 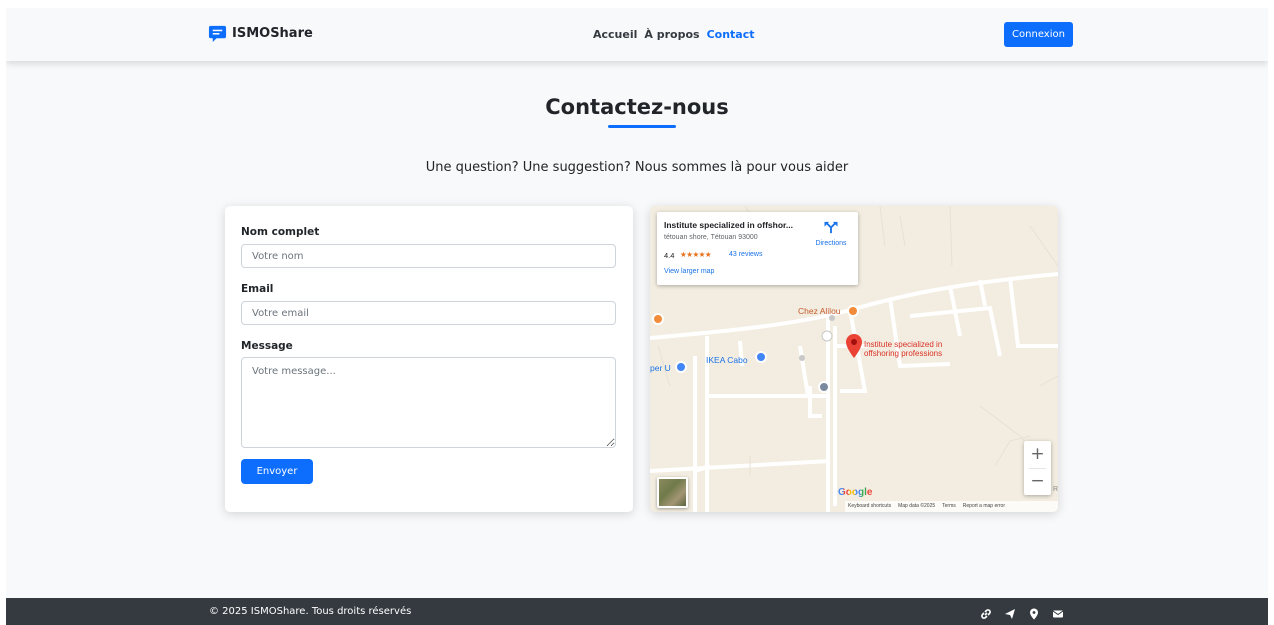 What do you see at coordinates (831, 227) in the screenshot?
I see `directions-icon` at bounding box center [831, 227].